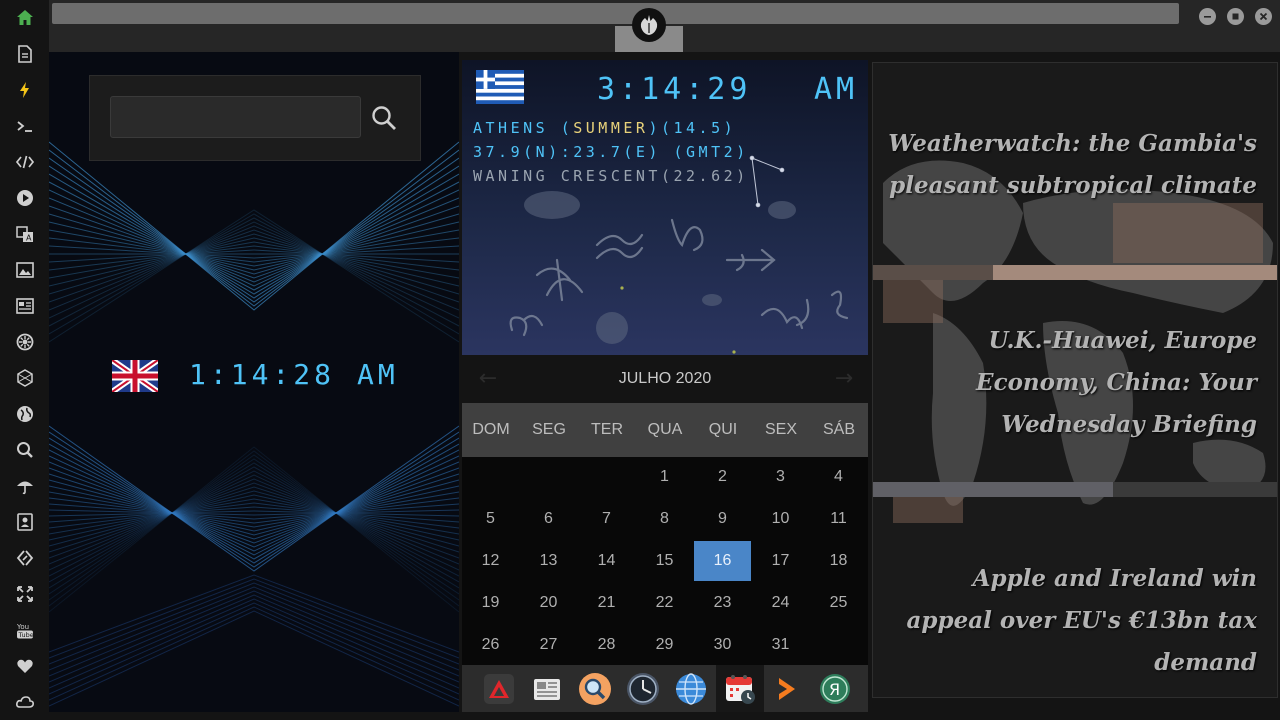  I want to click on dock-item-translator: Я, so click(835, 689).